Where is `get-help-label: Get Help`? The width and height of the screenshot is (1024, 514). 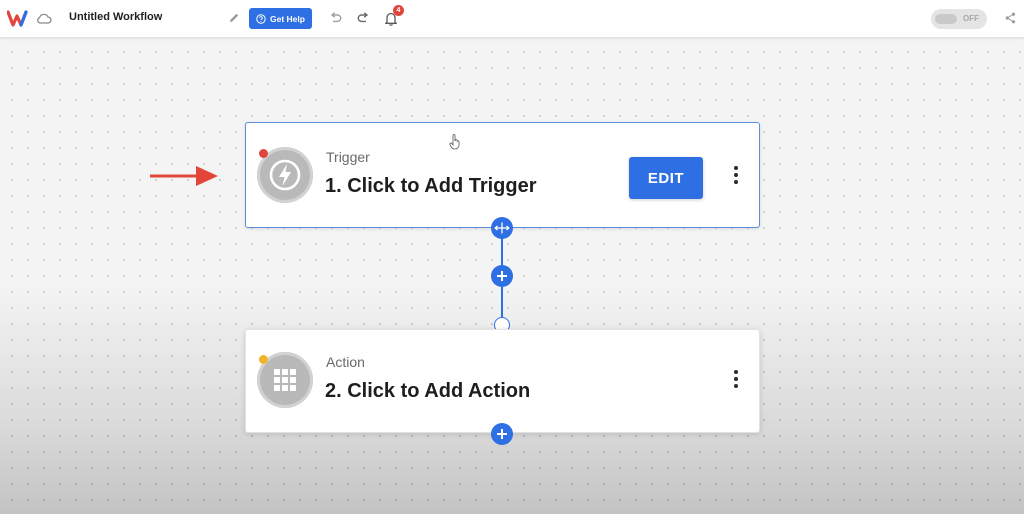 get-help-label: Get Help is located at coordinates (287, 18).